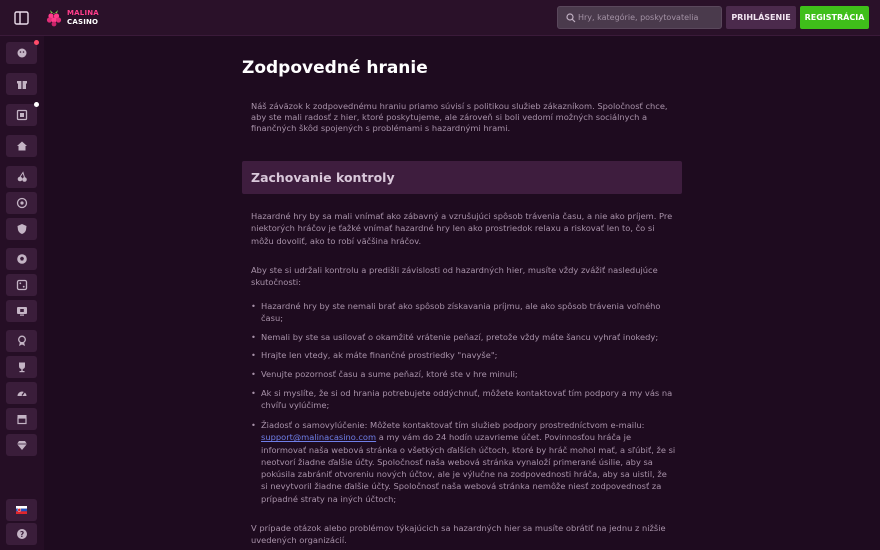 This screenshot has height=550, width=880. Describe the element at coordinates (462, 177) in the screenshot. I see `section-header: Zachovanie kontroly` at that location.